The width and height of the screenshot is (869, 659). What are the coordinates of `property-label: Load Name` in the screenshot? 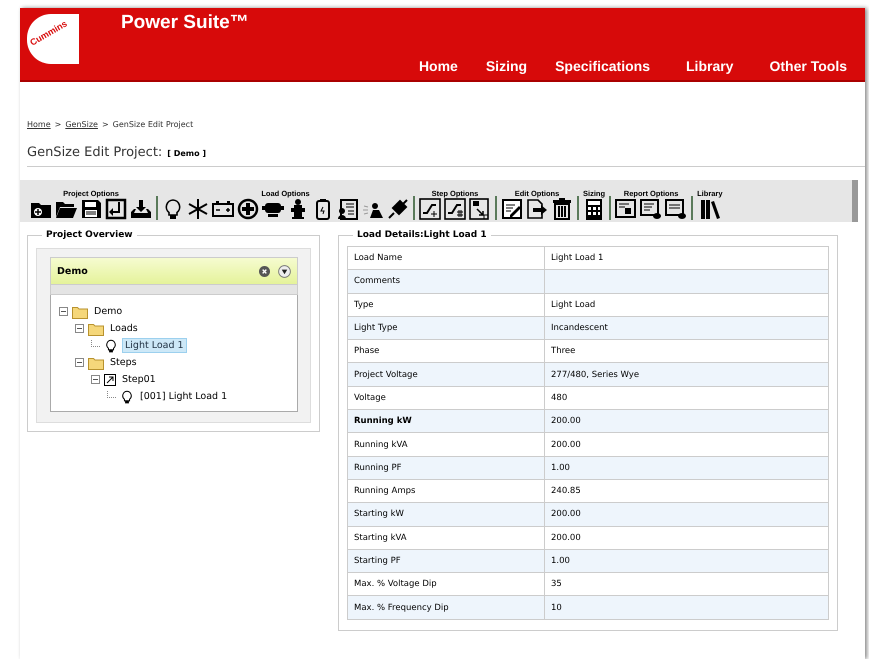 It's located at (446, 258).